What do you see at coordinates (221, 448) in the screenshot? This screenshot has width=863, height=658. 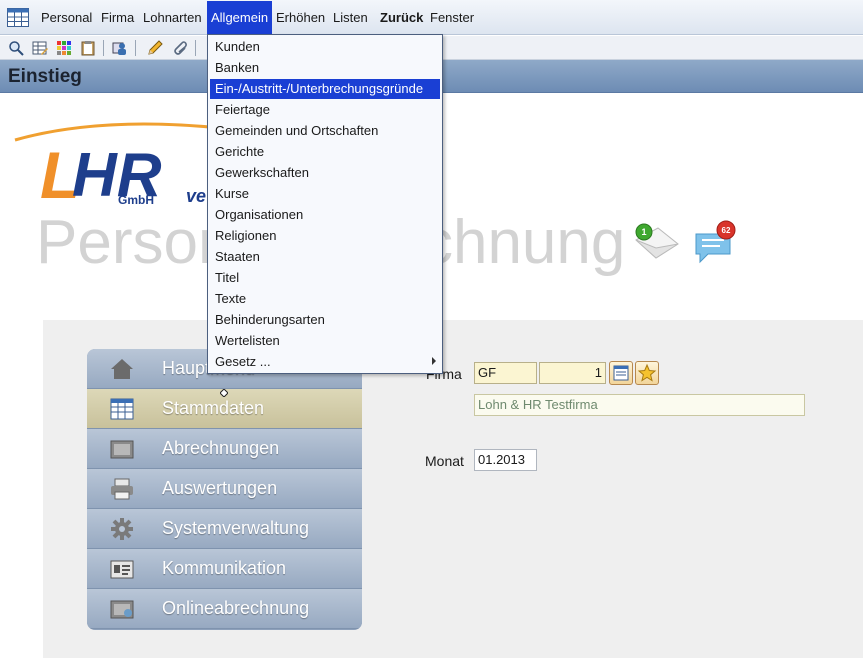 I see `nav-label: Abrechnungen` at bounding box center [221, 448].